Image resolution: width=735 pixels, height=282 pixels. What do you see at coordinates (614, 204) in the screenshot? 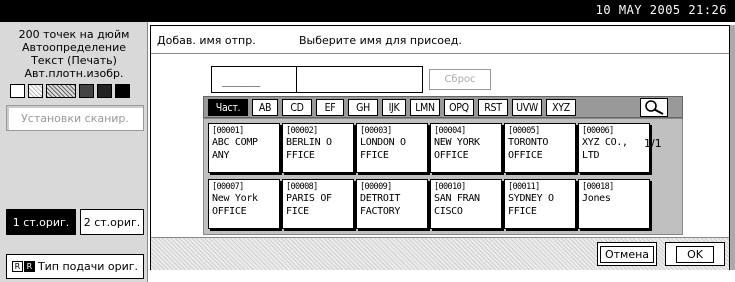
I see `sender-entry: [00018] Jones` at bounding box center [614, 204].